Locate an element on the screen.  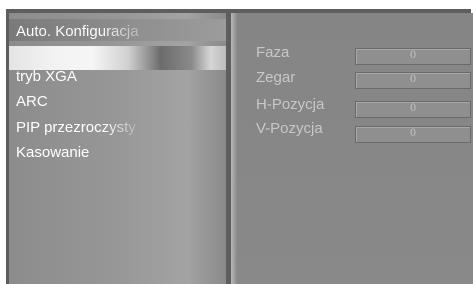
v-position-value: 0 is located at coordinates (413, 133).